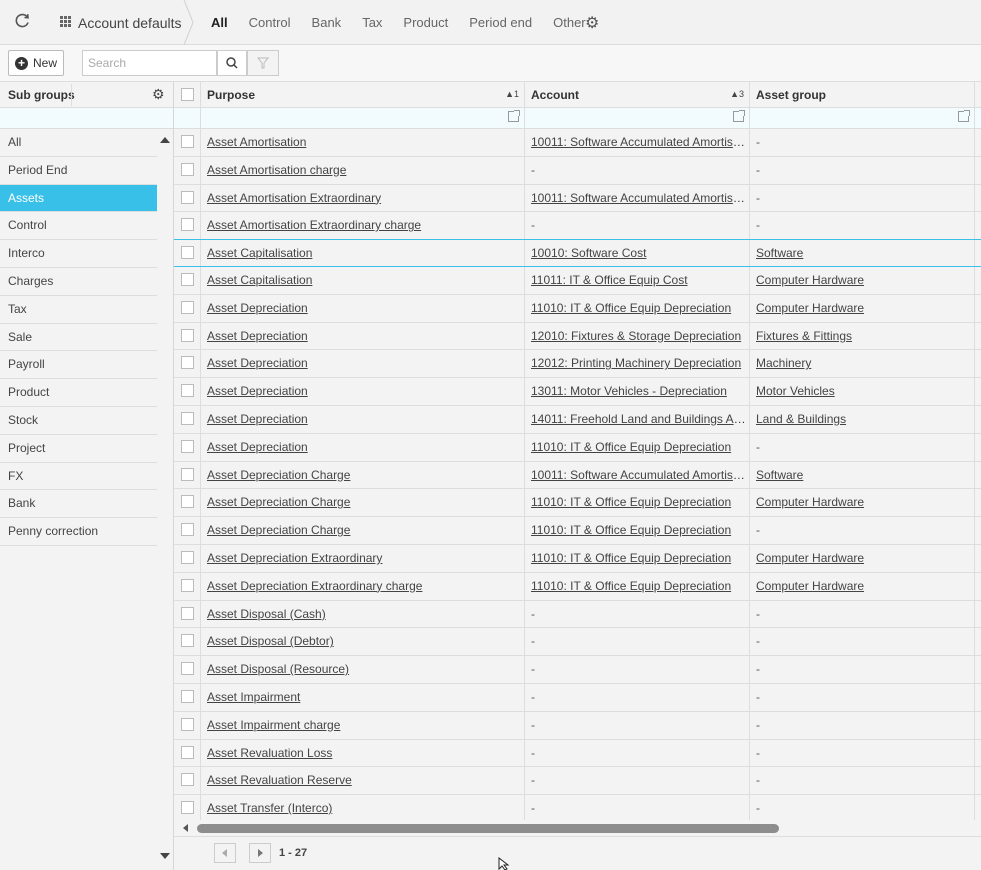 Image resolution: width=981 pixels, height=870 pixels. I want to click on horizontal-scrollbar, so click(577, 828).